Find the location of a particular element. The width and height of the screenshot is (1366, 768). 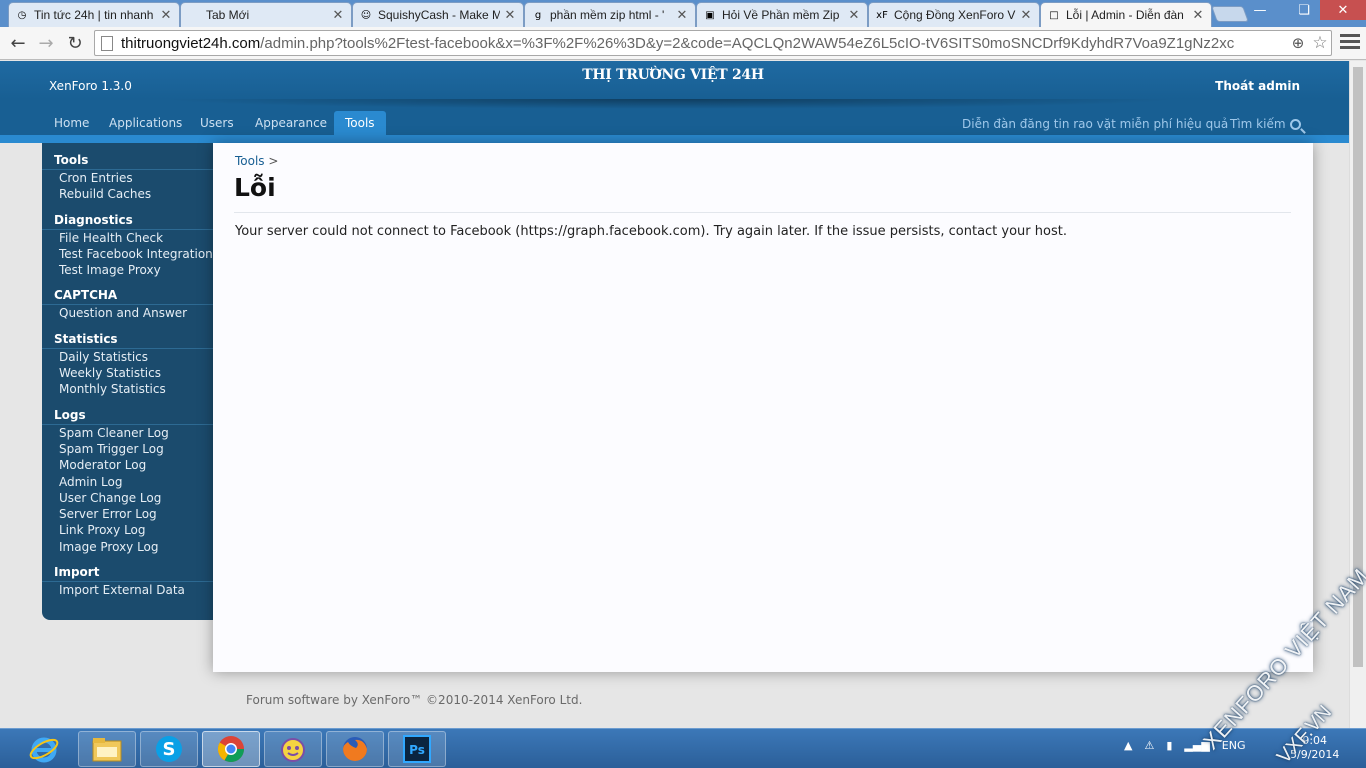

internet-explorer-icon is located at coordinates (44, 749).